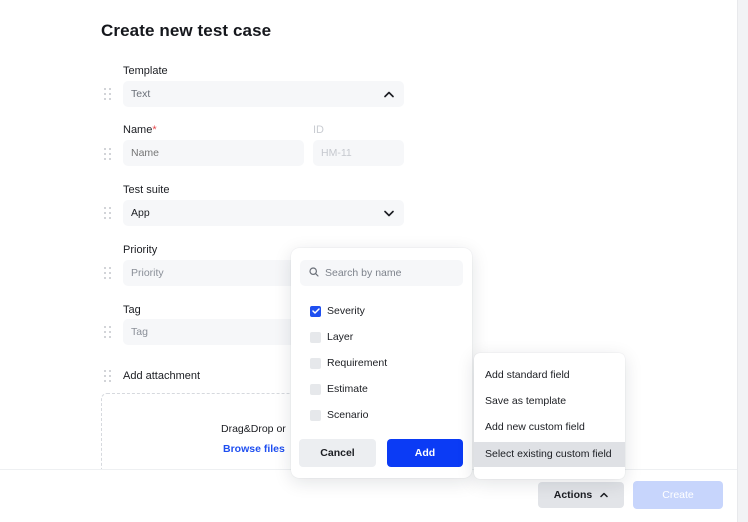  Describe the element at coordinates (337, 453) in the screenshot. I see `cancel-button: Cancel` at that location.